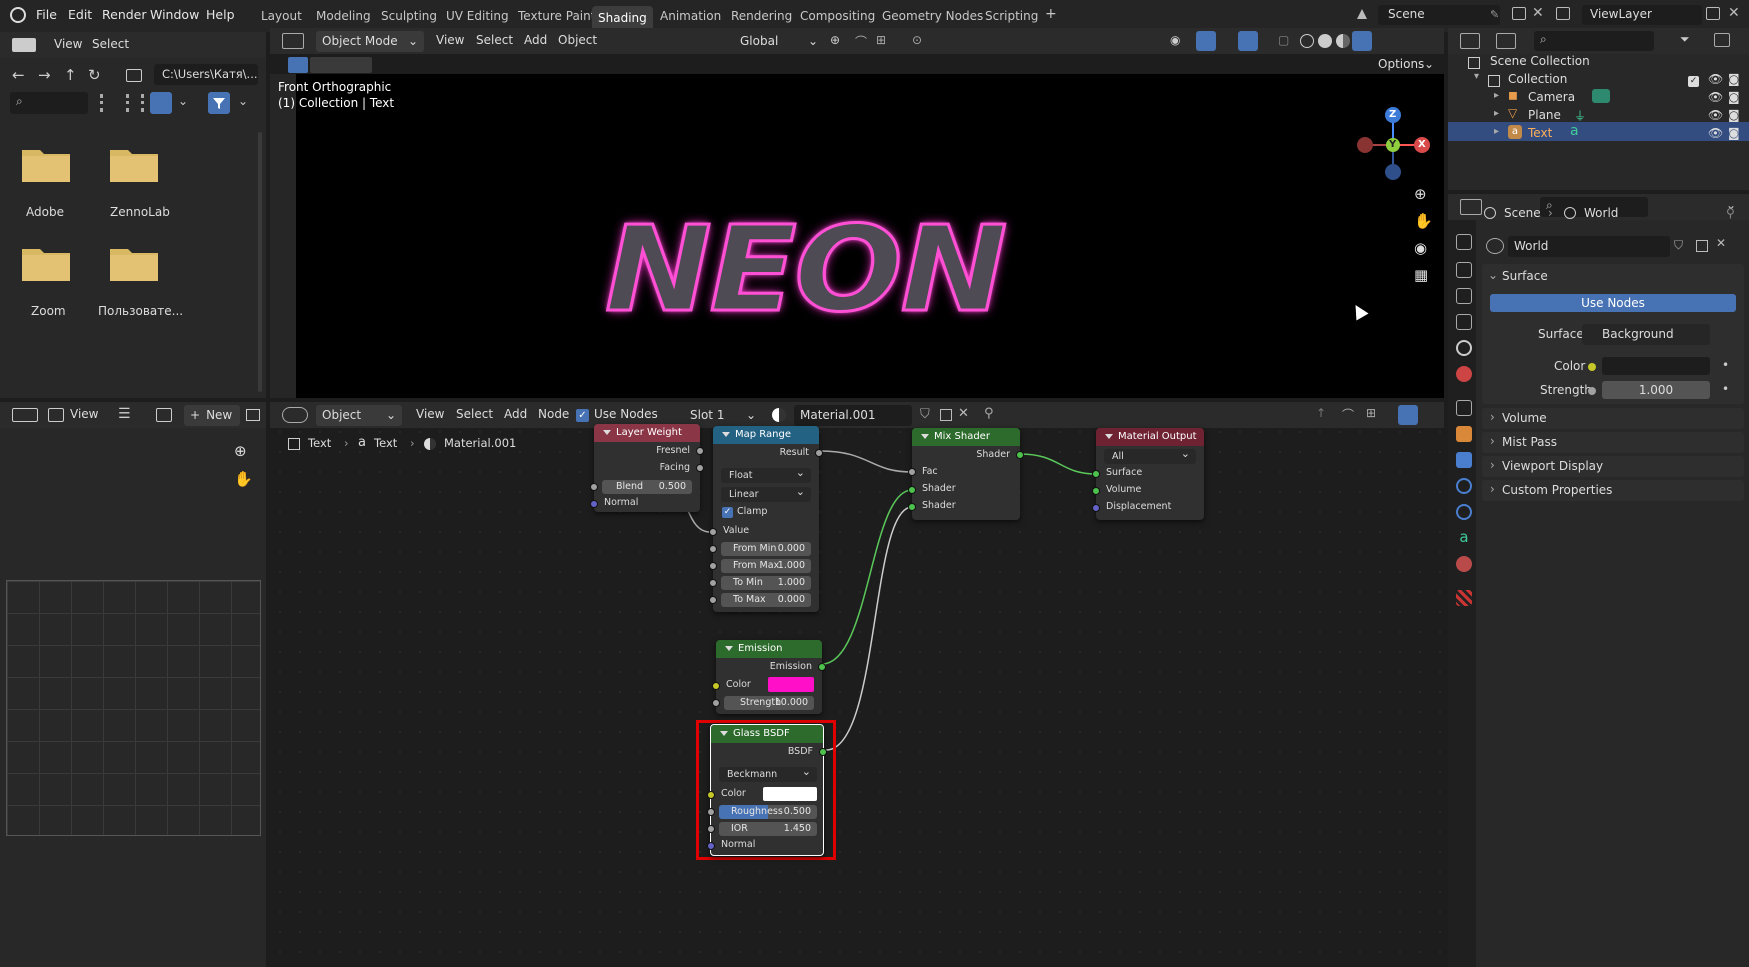 This screenshot has width=1749, height=967. What do you see at coordinates (932, 16) in the screenshot?
I see `tab-geometry-nodes: Geometry Nodes` at bounding box center [932, 16].